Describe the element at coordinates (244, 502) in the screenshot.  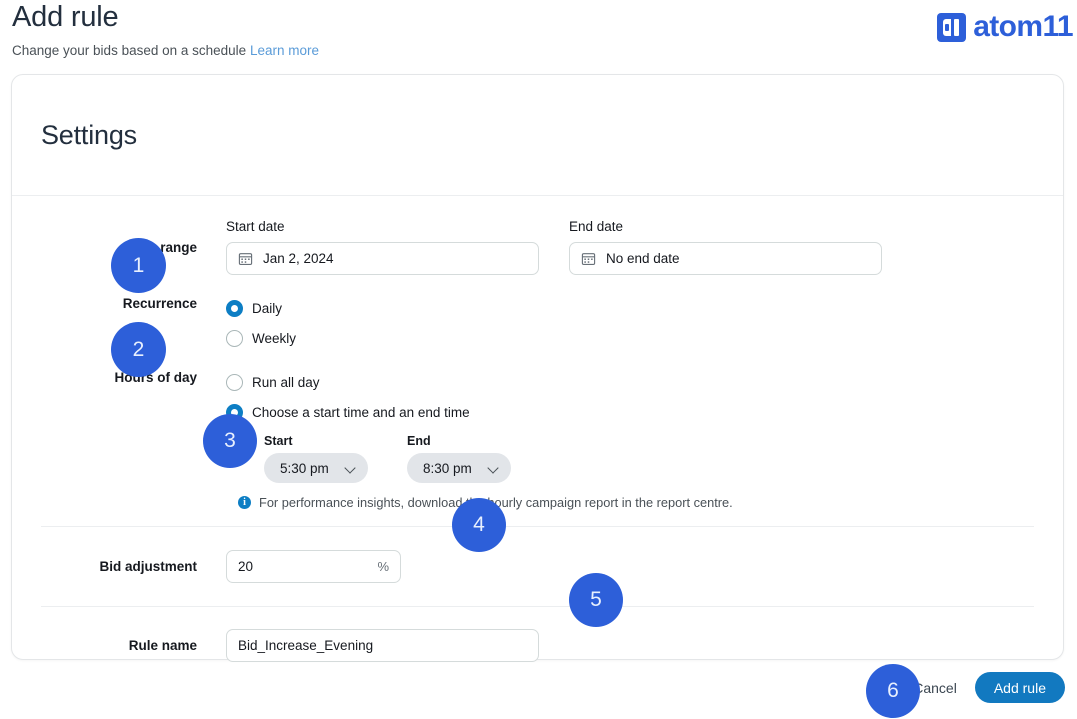
I see `info-icon: i` at that location.